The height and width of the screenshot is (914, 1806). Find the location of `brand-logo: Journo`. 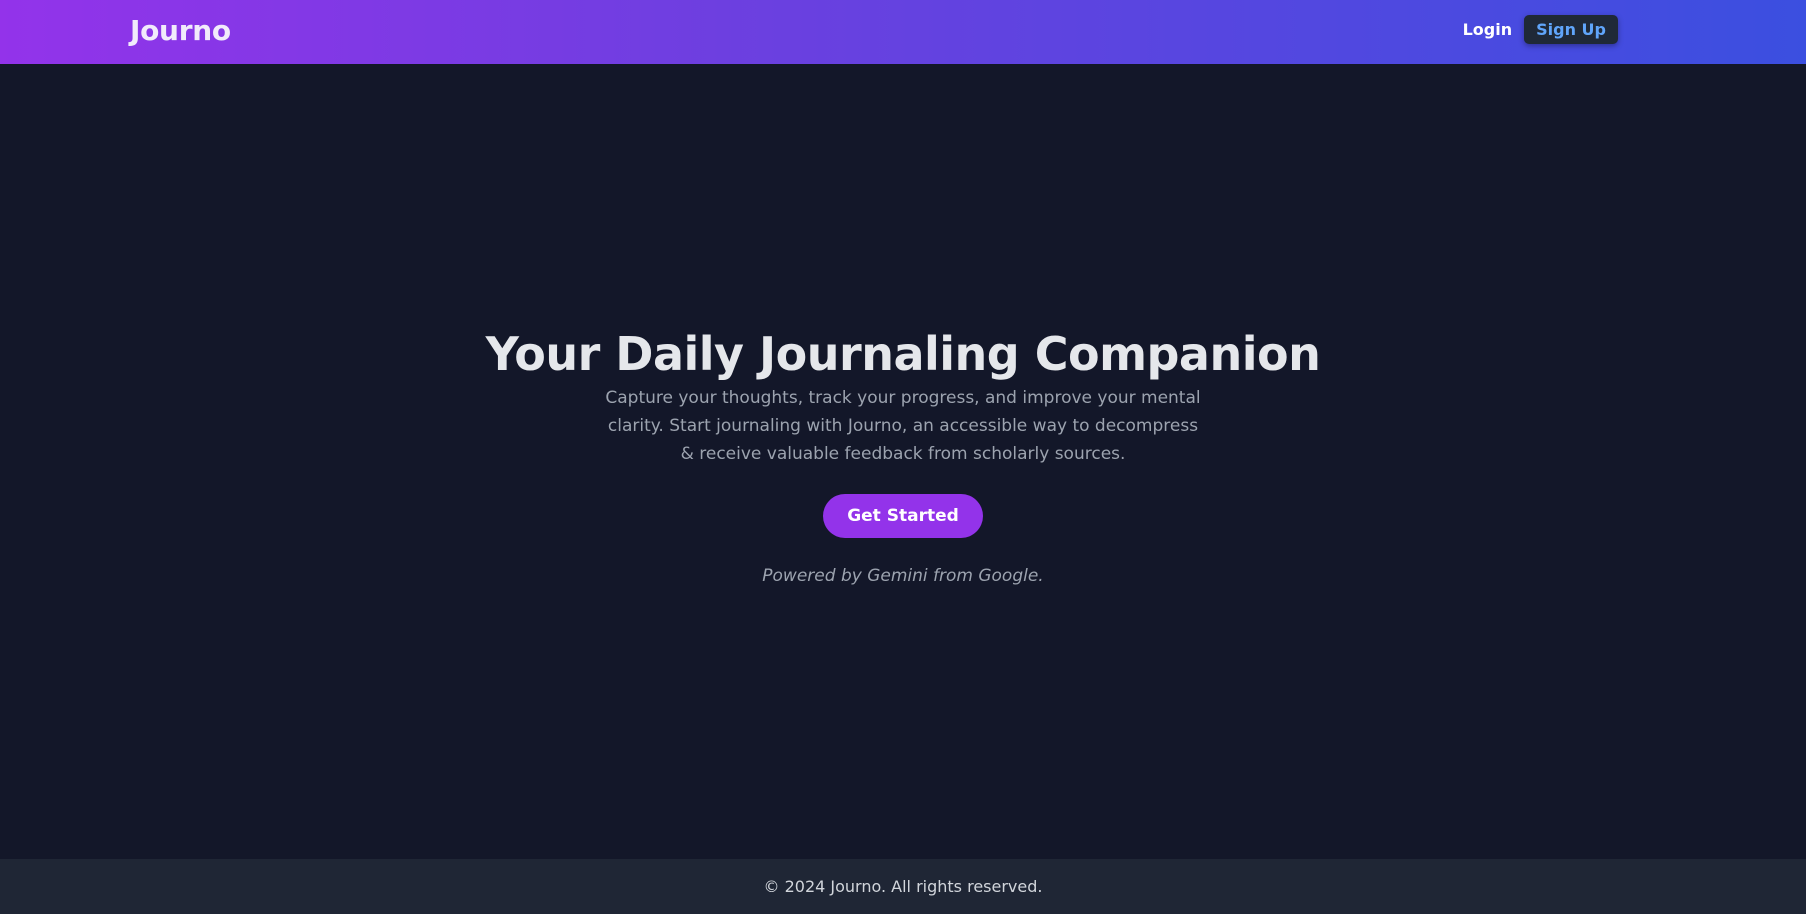

brand-logo: Journo is located at coordinates (180, 30).